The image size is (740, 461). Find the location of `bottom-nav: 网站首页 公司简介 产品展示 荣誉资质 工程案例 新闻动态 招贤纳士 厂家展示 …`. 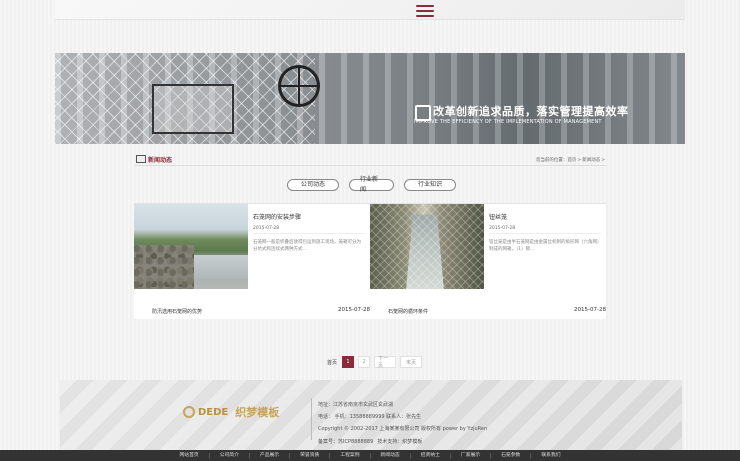

bottom-nav: 网站首页 公司简介 产品展示 荣誉资质 工程案例 新闻动态 招贤纳士 厂家展示 … is located at coordinates (370, 455).